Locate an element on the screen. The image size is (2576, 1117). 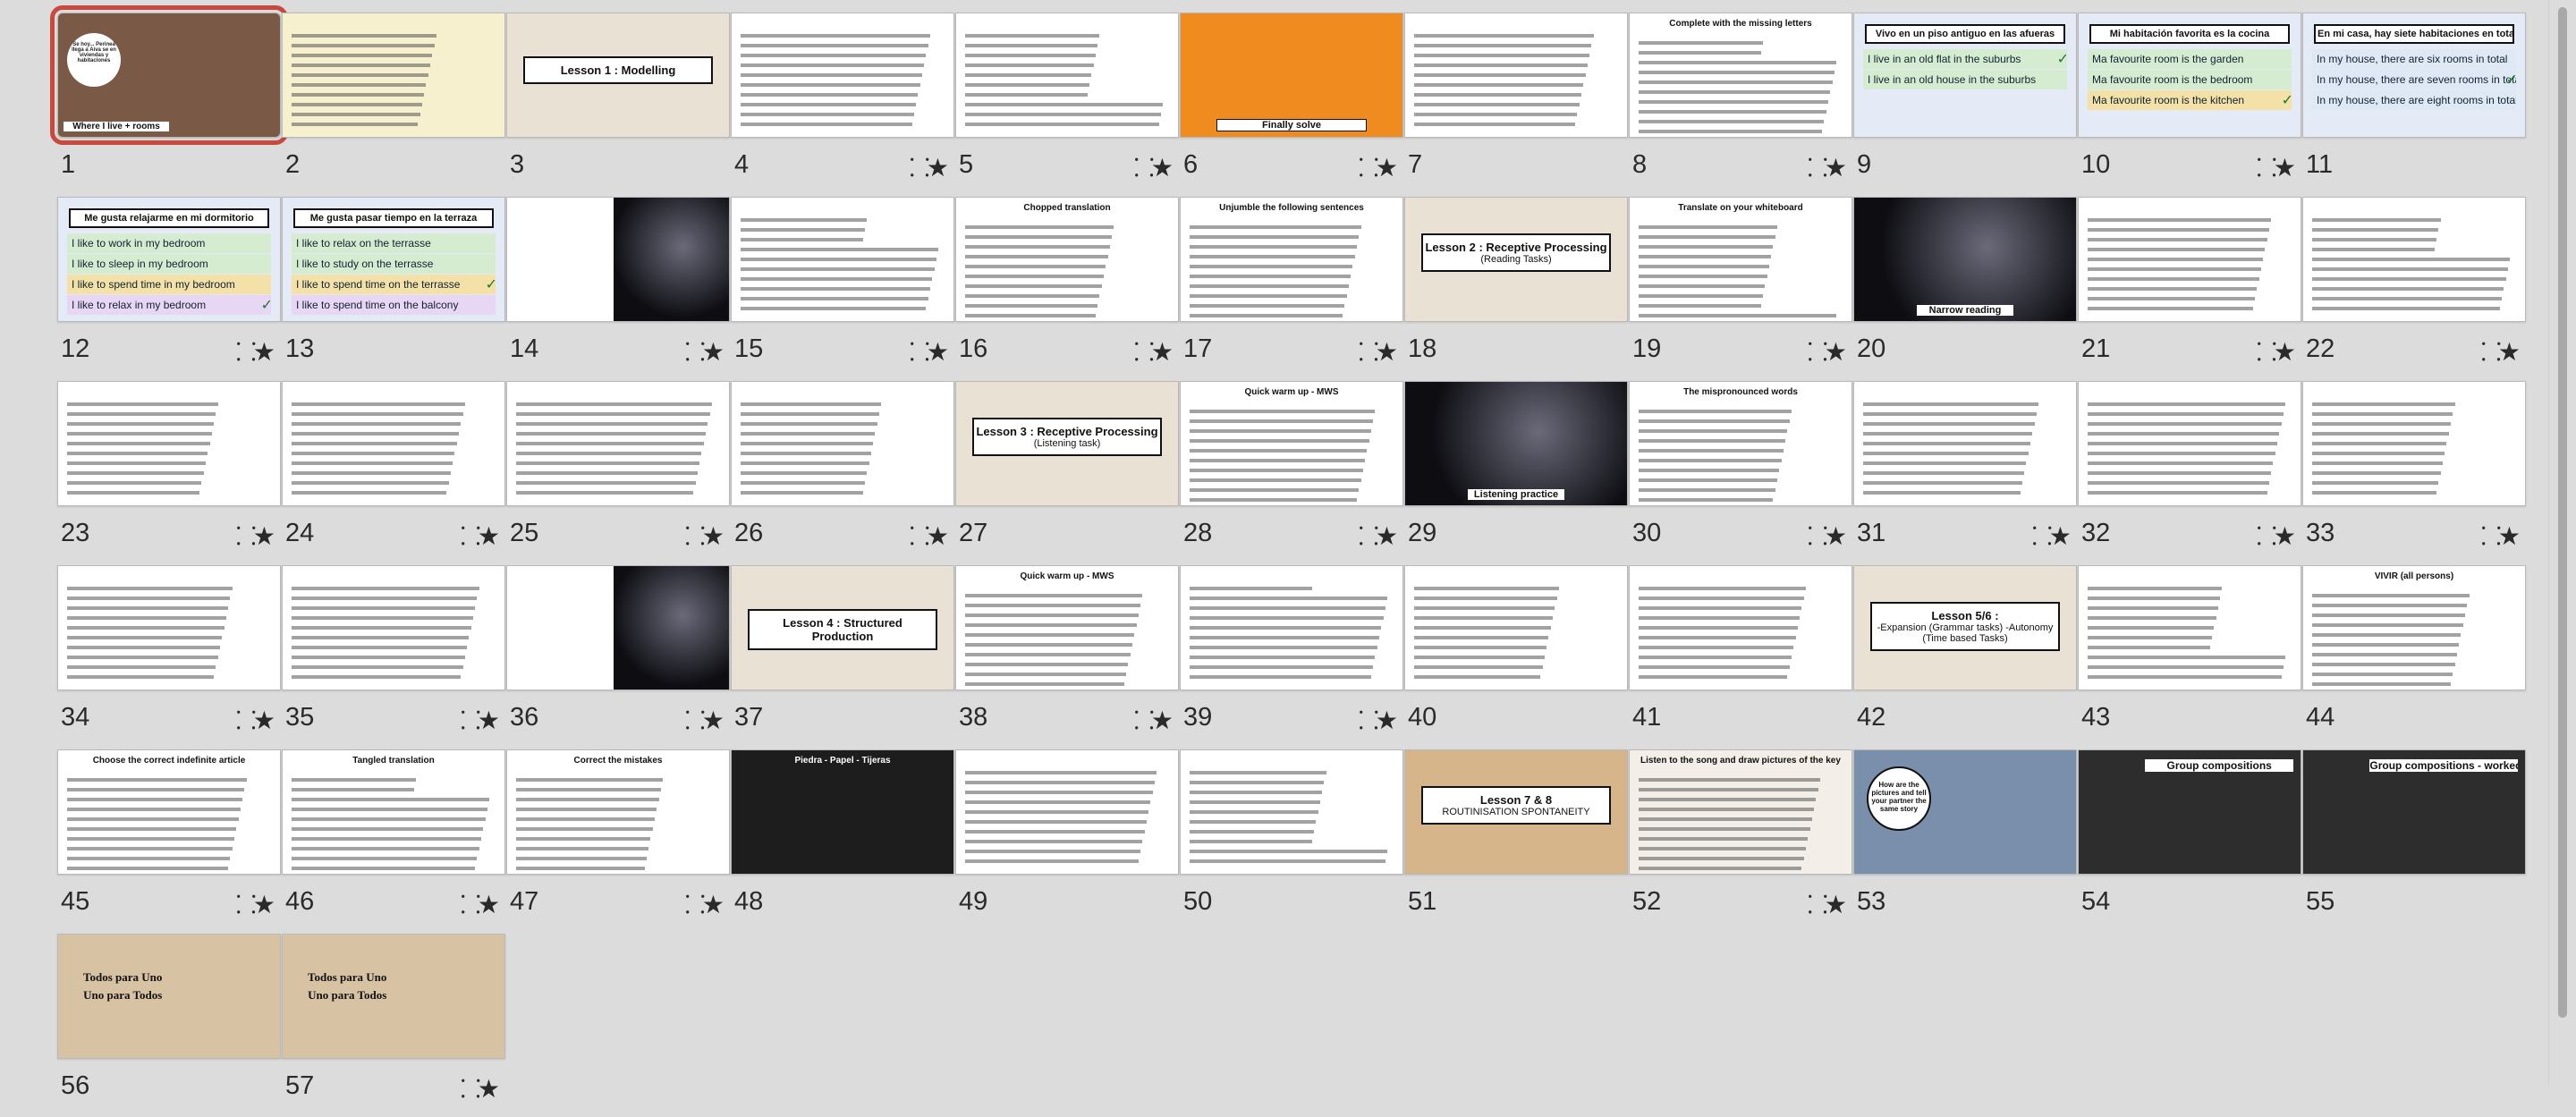
slide-thumbnail: Quick warm up - MWS 28 ⸬★ is located at coordinates (1292, 472).